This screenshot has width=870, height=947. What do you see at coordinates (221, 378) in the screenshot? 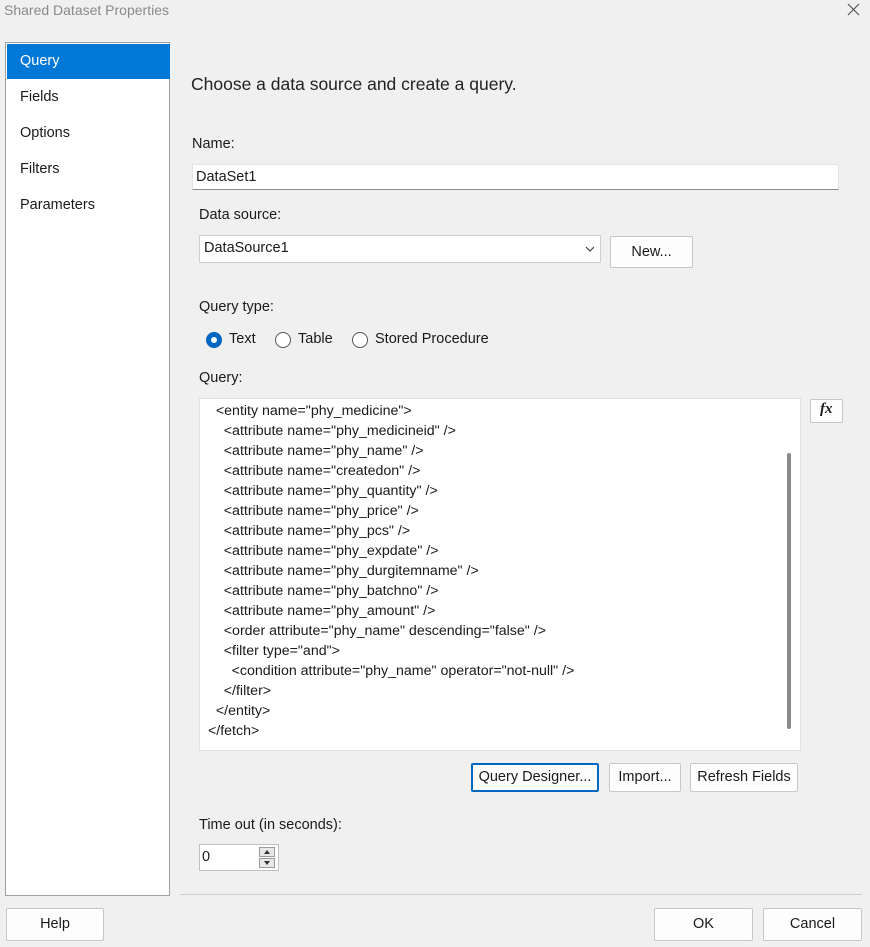
I see `query-label: Query:` at bounding box center [221, 378].